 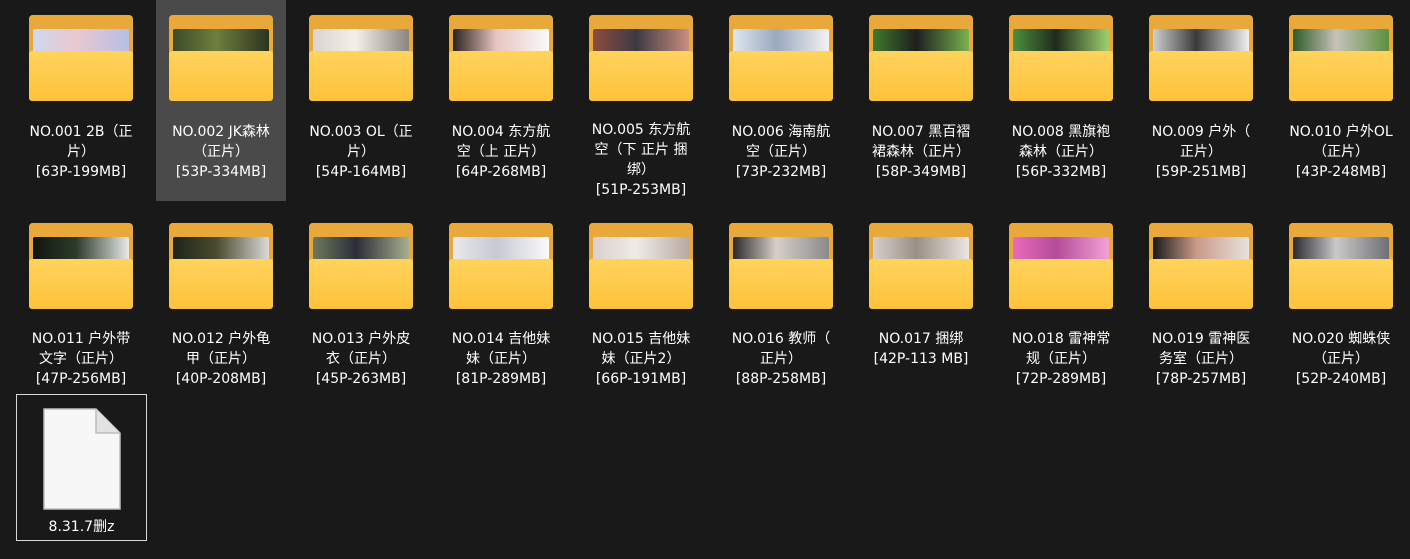 What do you see at coordinates (1061, 172) in the screenshot?
I see `folder-label-line: [56P-332MB]` at bounding box center [1061, 172].